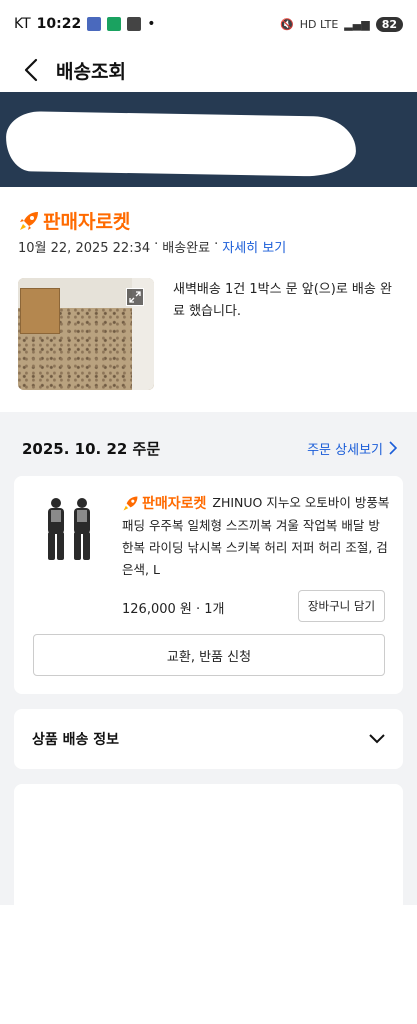  I want to click on brand-badge: 판매자로켓, so click(74, 220).